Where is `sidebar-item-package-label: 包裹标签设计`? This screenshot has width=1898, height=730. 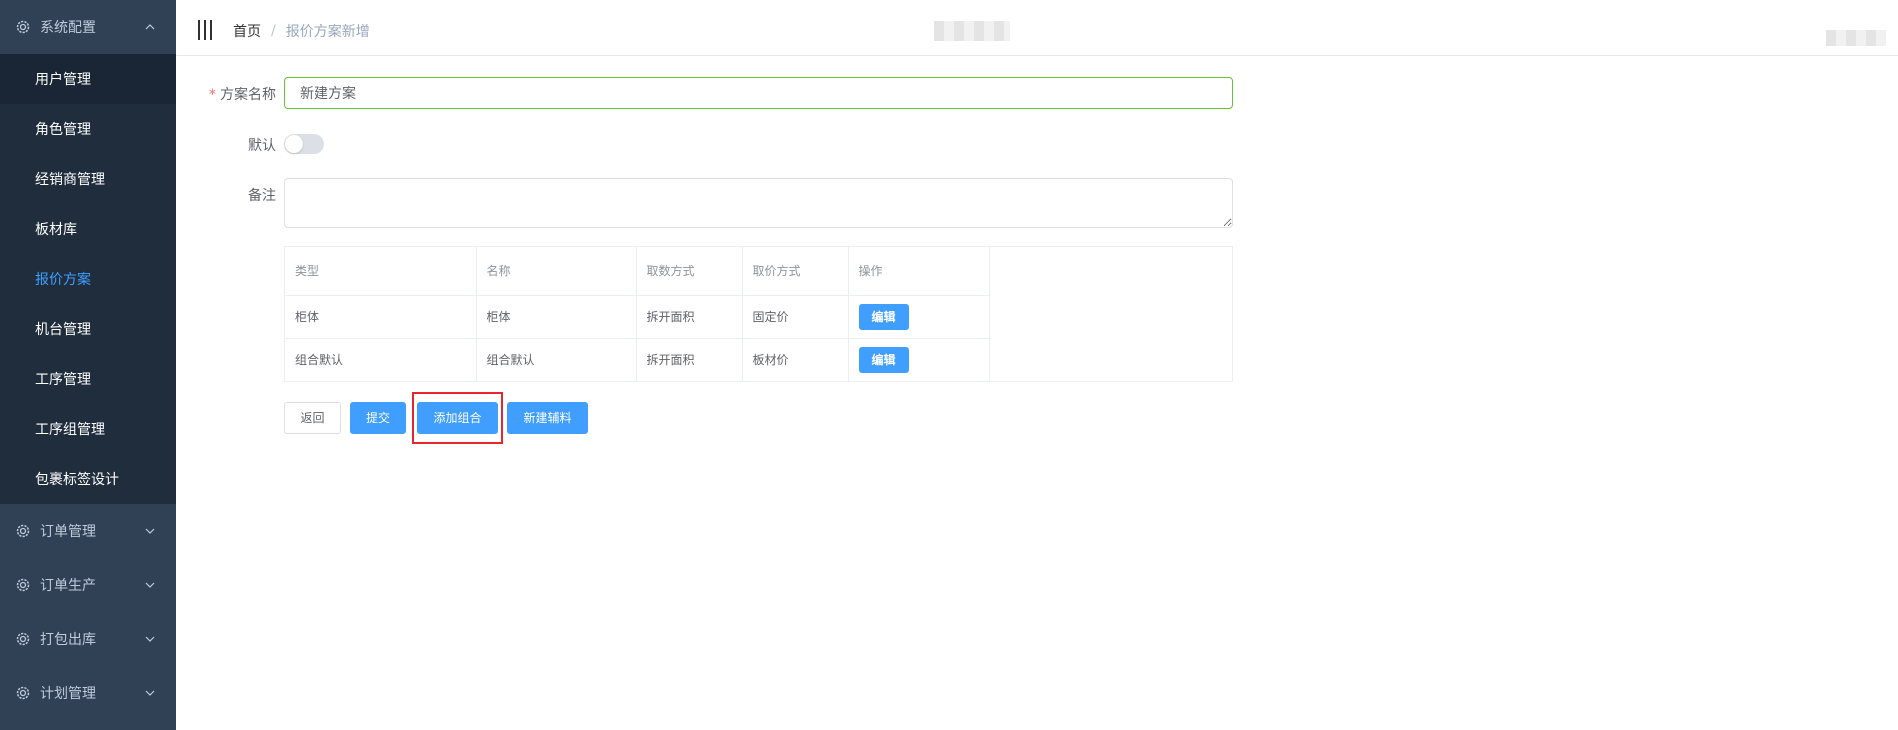 sidebar-item-package-label: 包裹标签设计 is located at coordinates (88, 479).